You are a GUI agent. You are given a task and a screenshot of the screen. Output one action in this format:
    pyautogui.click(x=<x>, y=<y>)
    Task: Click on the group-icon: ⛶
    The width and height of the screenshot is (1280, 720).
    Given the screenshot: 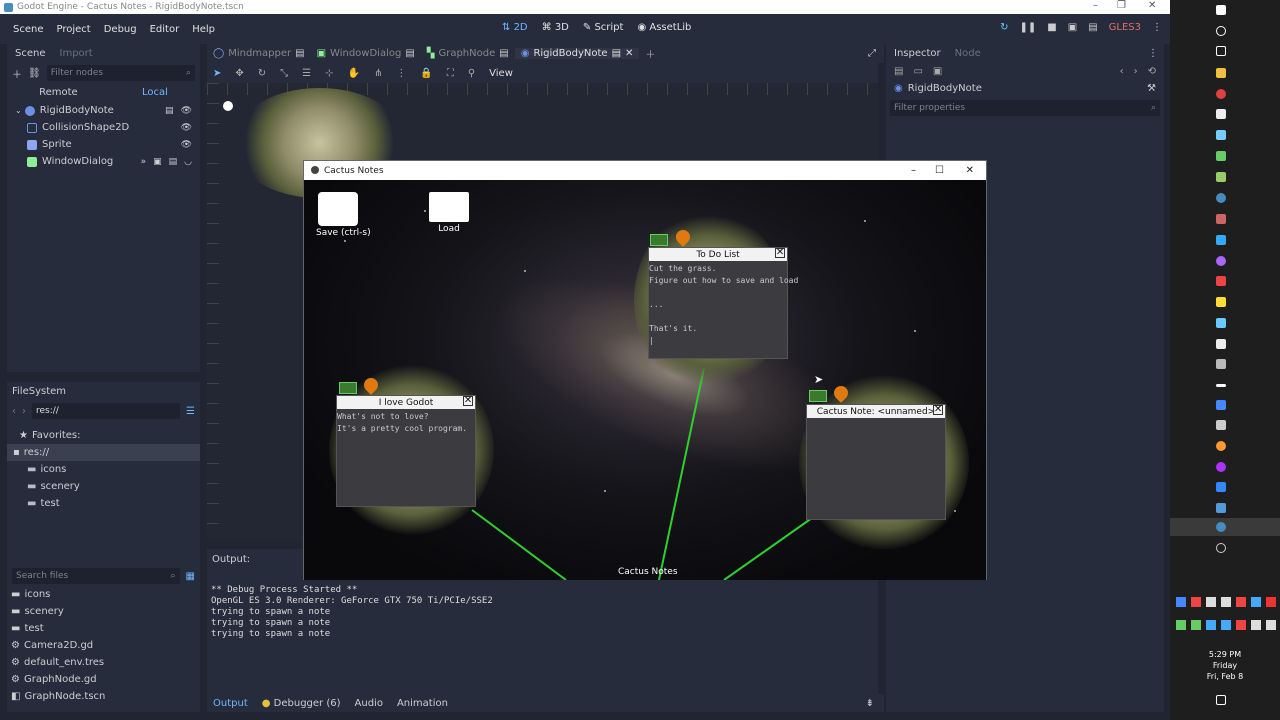 What is the action you would take?
    pyautogui.click(x=450, y=73)
    